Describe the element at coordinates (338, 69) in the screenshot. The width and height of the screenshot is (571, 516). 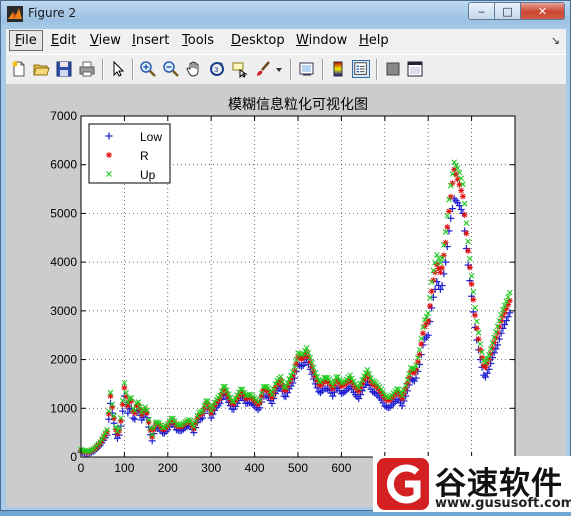
I see `insert-colorbar-icon` at that location.